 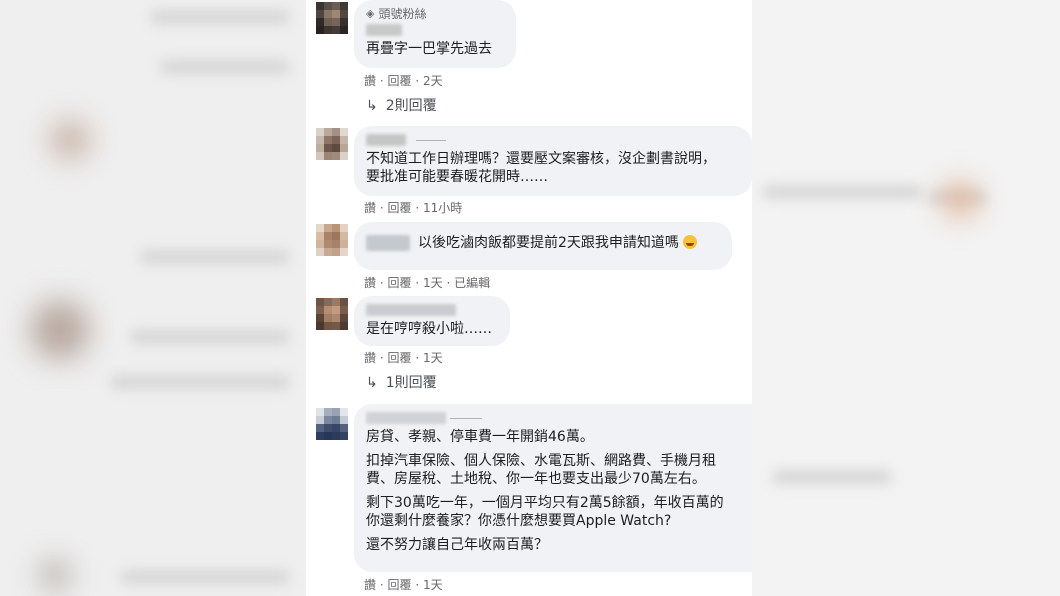 I want to click on comment-text: 再疊字一巴掌先過去, so click(x=429, y=49).